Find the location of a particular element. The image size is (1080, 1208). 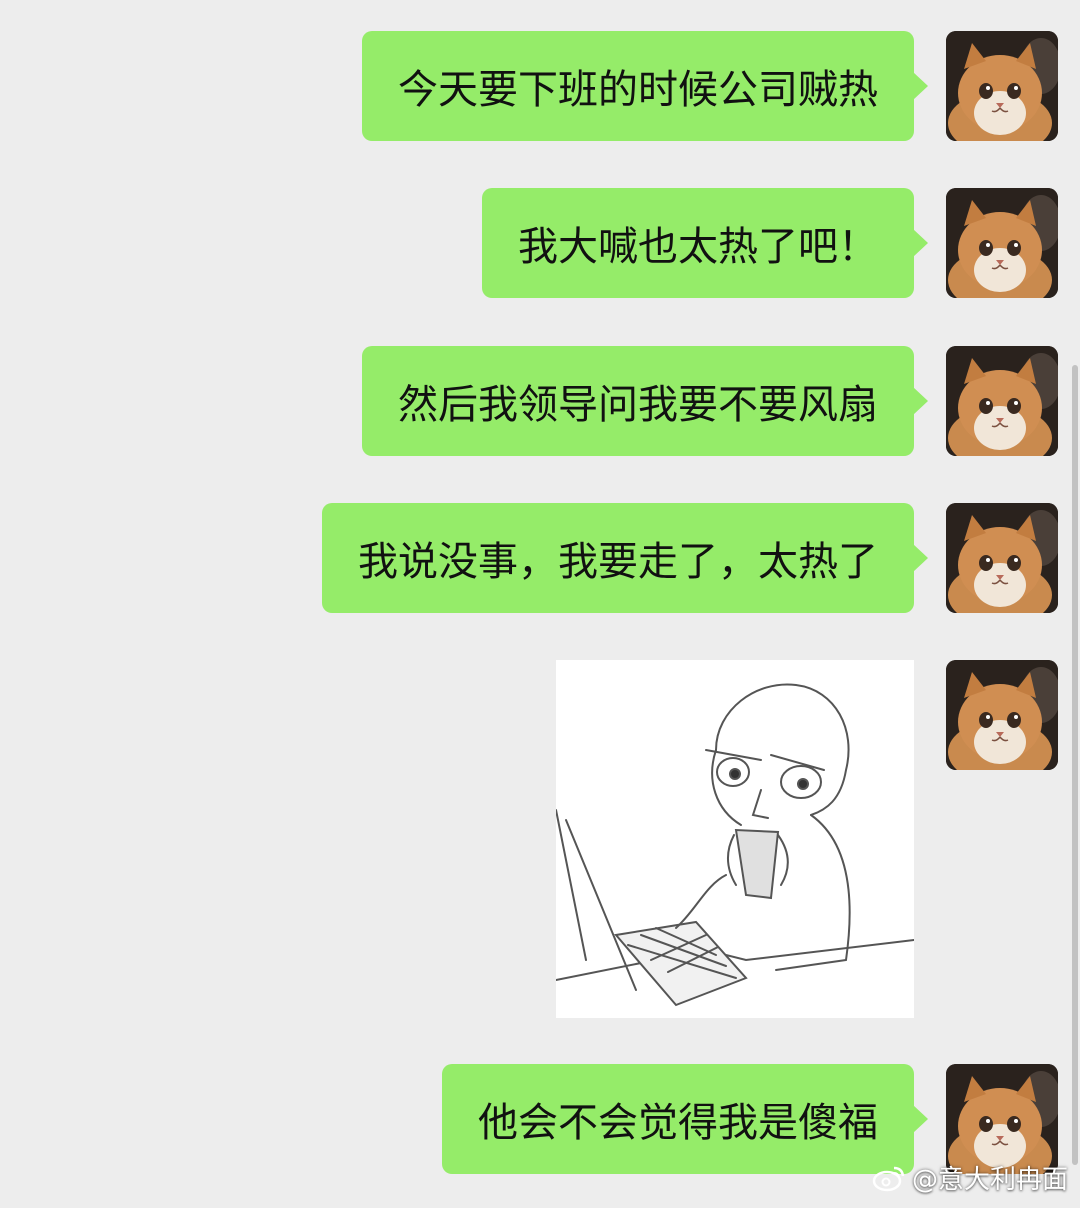

message-text: 他会不会觉得我是傻福 is located at coordinates (678, 1123).